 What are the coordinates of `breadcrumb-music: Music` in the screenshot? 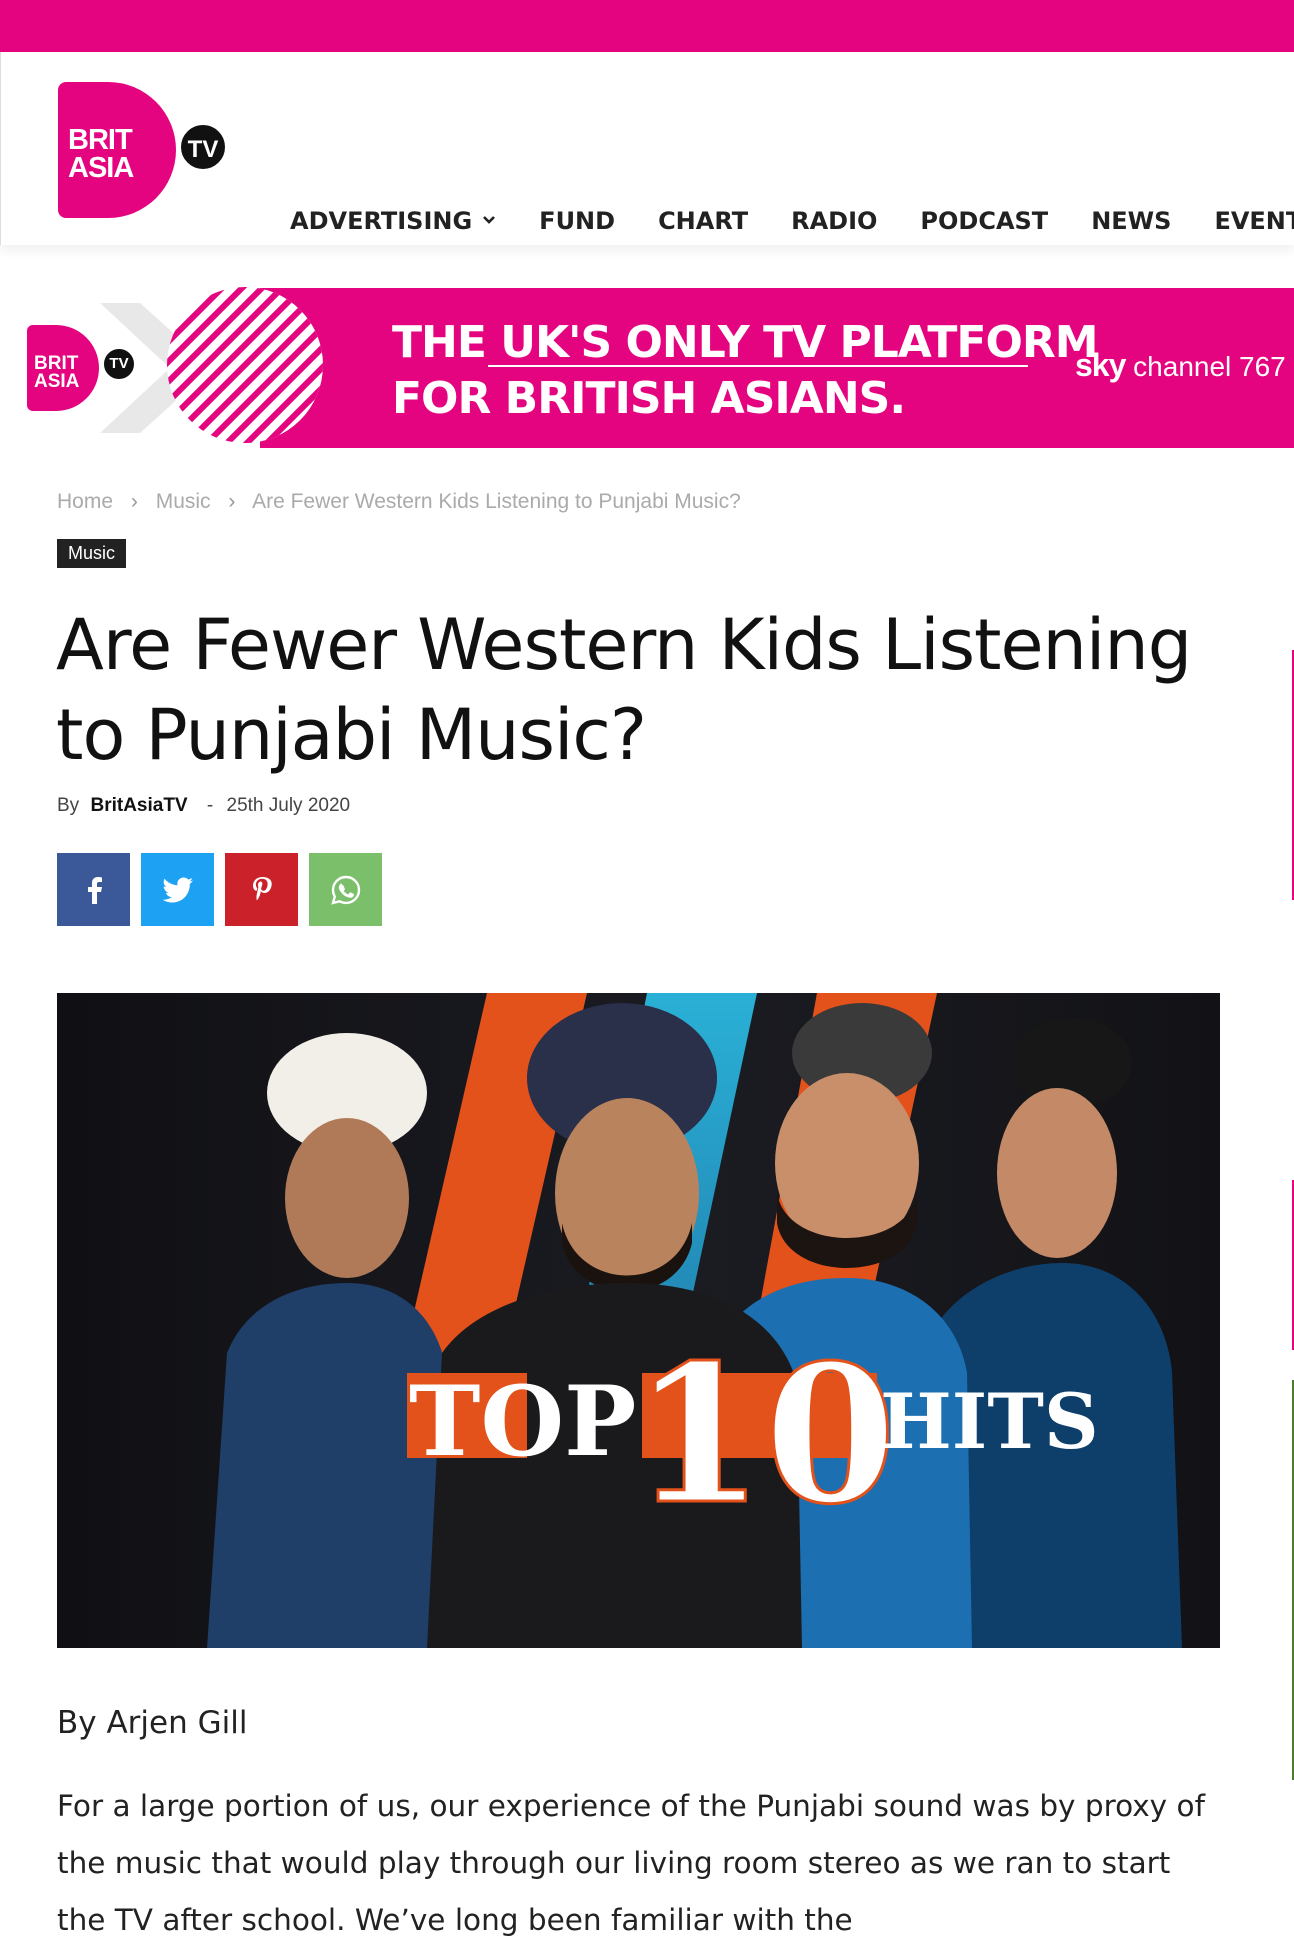 It's located at (183, 501).